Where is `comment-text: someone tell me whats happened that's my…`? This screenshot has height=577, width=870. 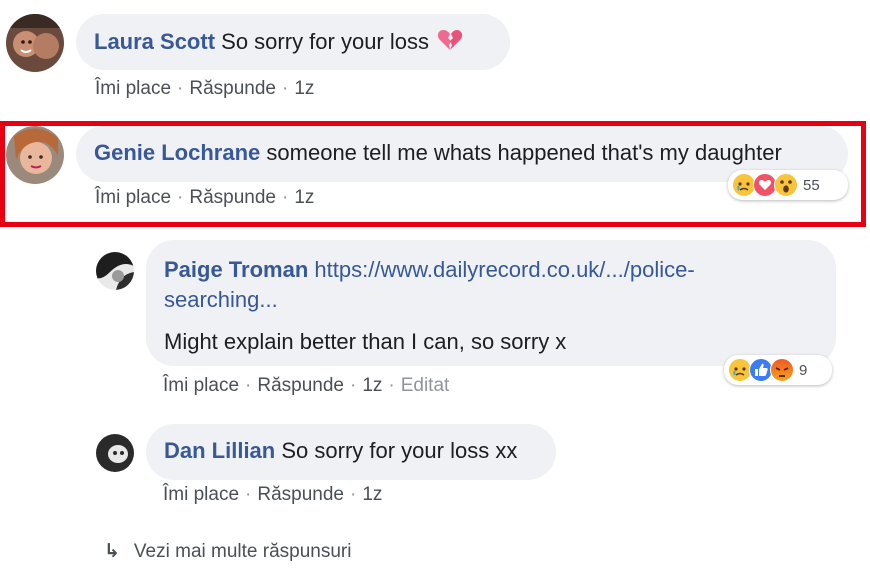
comment-text: someone tell me whats happened that's my… is located at coordinates (524, 152).